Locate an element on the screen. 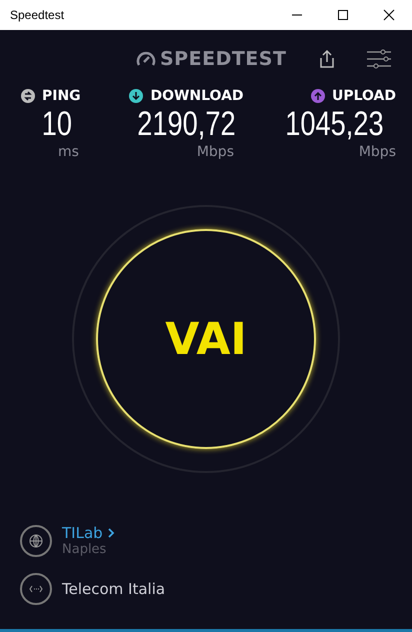 Image resolution: width=412 pixels, height=632 pixels. download-icon is located at coordinates (136, 96).